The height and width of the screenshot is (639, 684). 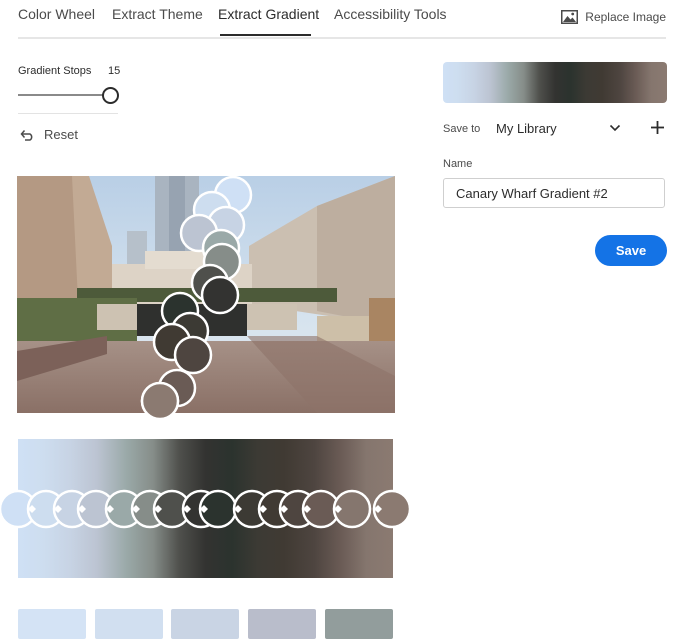 What do you see at coordinates (268, 14) in the screenshot?
I see `tab-extract-gradient: Extract Gradient` at bounding box center [268, 14].